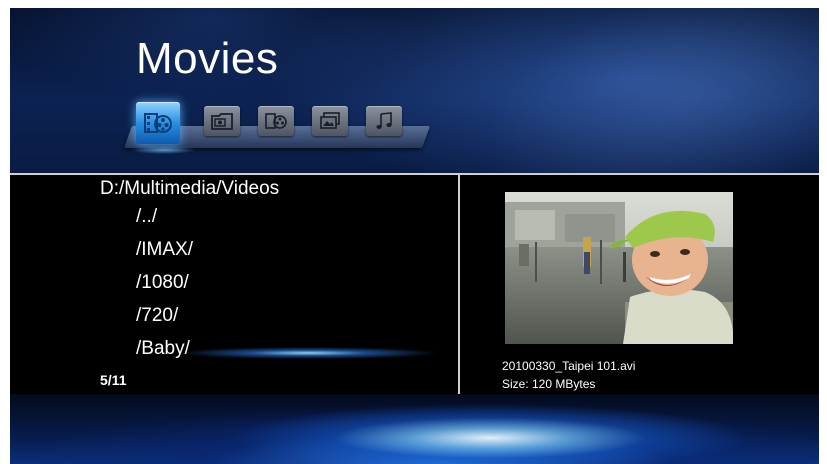  Describe the element at coordinates (157, 316) in the screenshot. I see `file-item-720: /720/` at that location.